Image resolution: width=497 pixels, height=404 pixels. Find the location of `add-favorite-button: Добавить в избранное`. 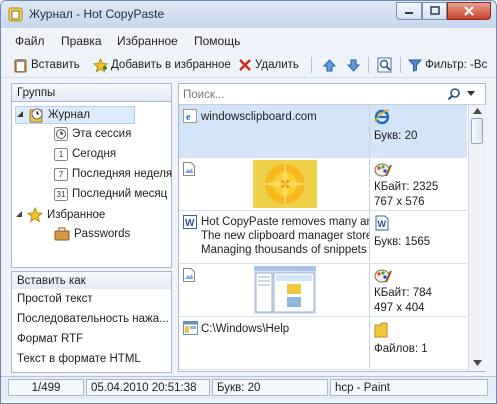

add-favorite-button: Добавить в избранное is located at coordinates (162, 65).